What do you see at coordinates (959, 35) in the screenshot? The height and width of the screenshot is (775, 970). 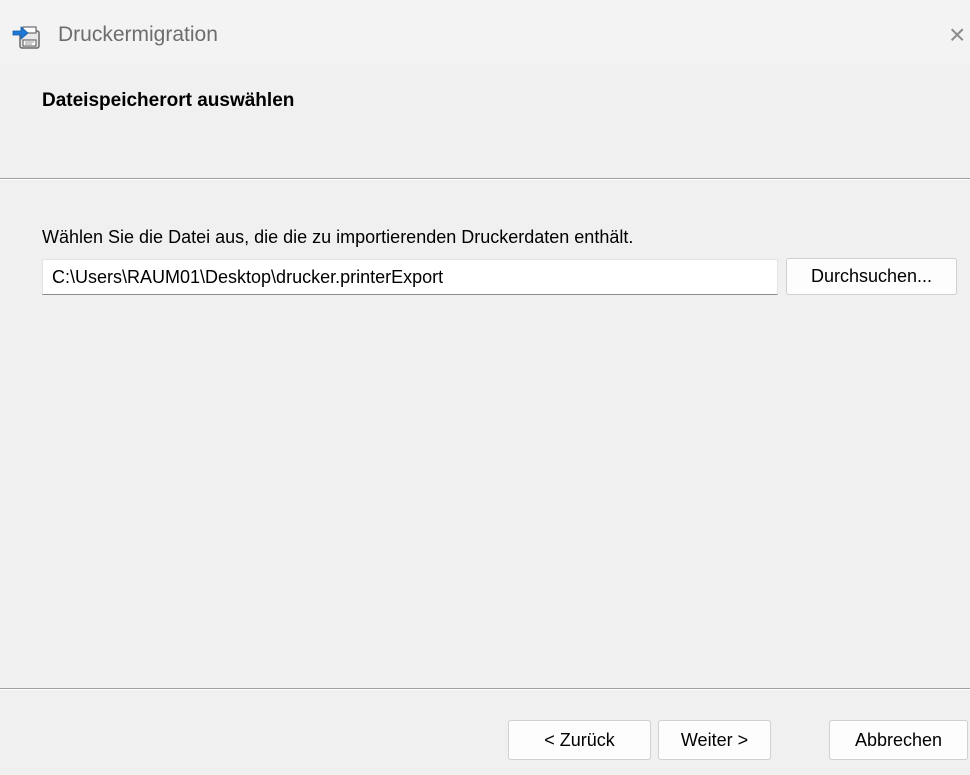 I see `close-icon: ×` at bounding box center [959, 35].